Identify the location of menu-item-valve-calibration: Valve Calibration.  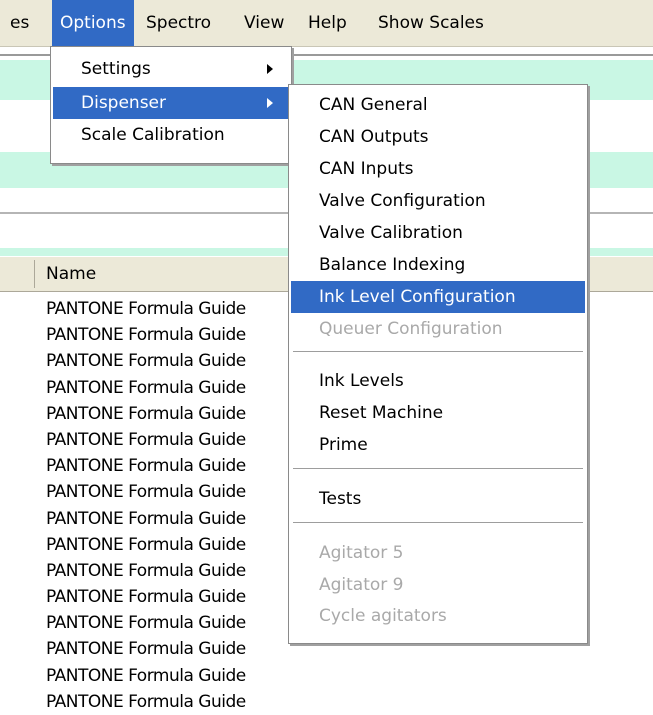
(438, 233).